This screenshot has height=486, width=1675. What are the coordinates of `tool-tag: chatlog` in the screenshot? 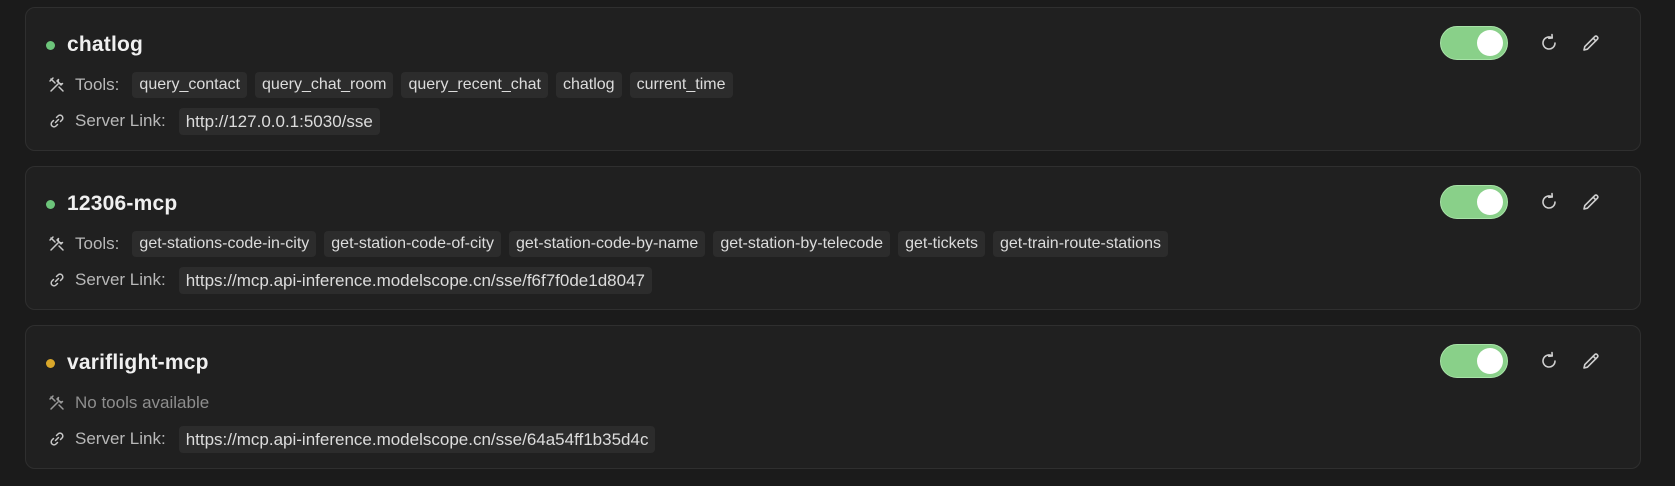 It's located at (588, 85).